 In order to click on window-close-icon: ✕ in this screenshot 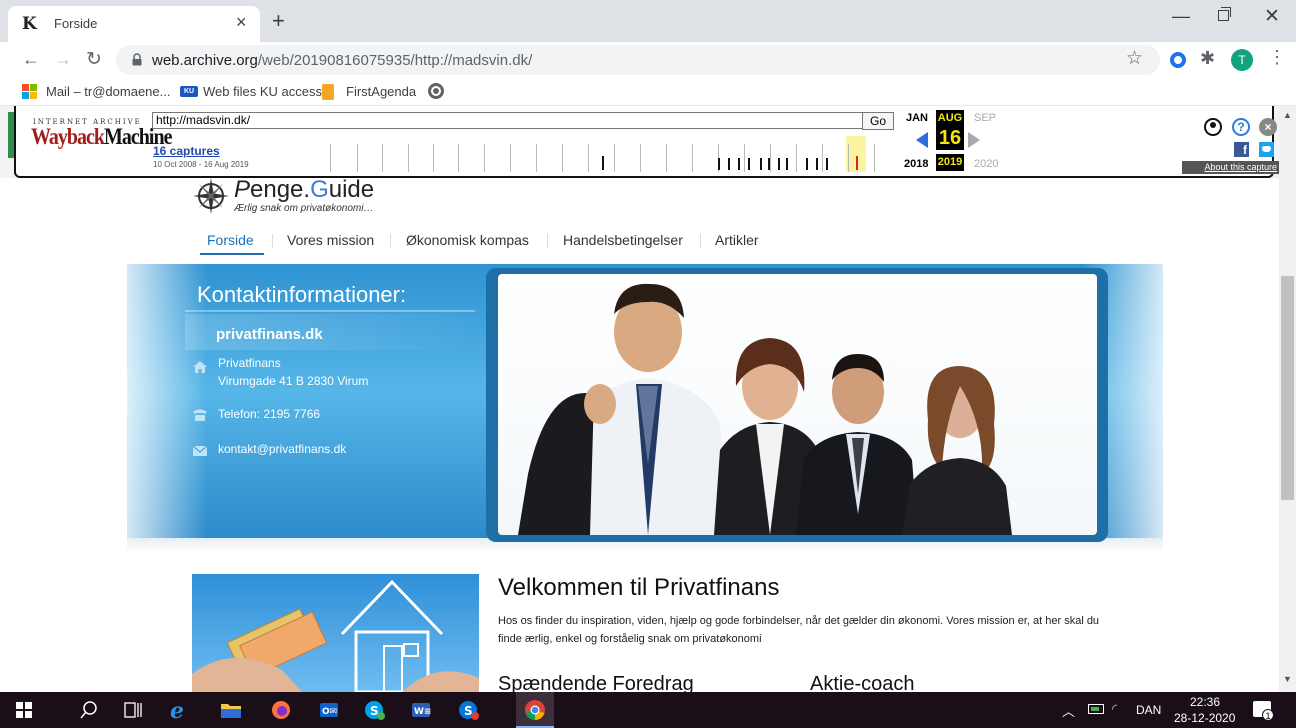, I will do `click(1272, 16)`.